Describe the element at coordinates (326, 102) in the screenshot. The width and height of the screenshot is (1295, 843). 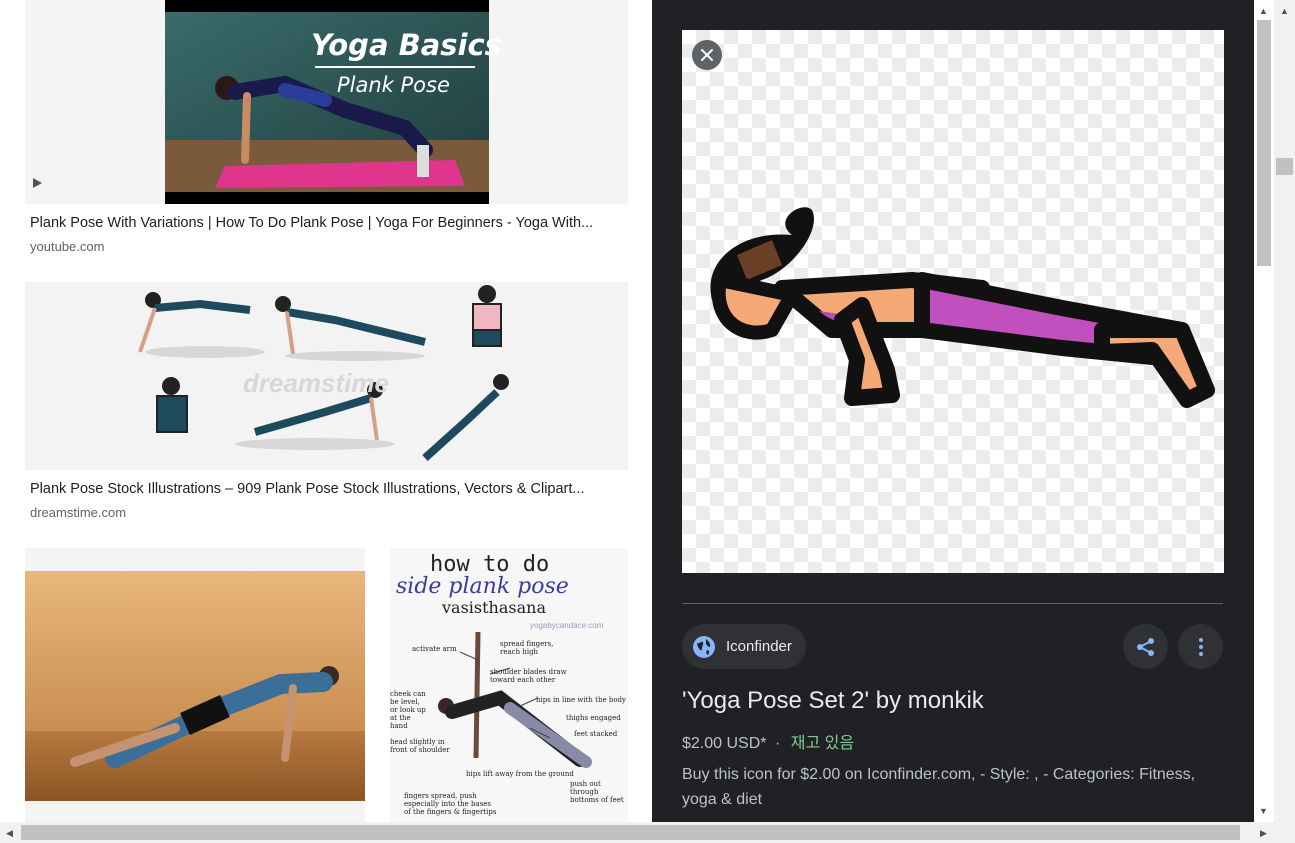
I see `result-thumbnail-video: Yoga Basics Plank Pose` at that location.